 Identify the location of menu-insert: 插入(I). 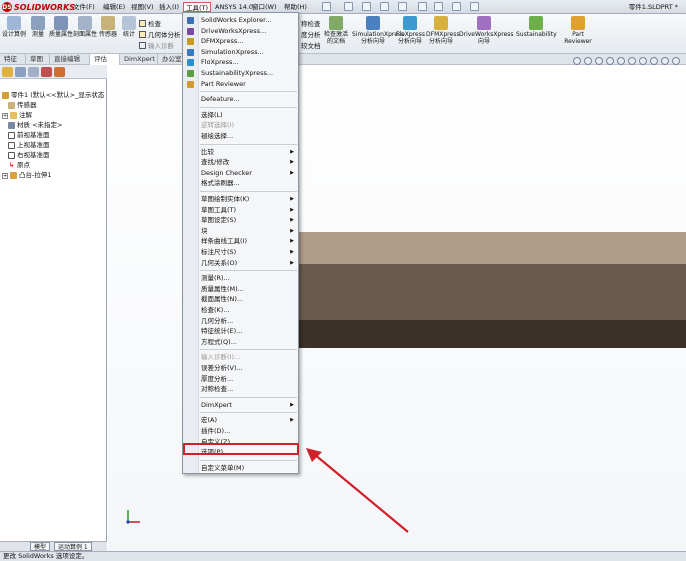
(169, 7).